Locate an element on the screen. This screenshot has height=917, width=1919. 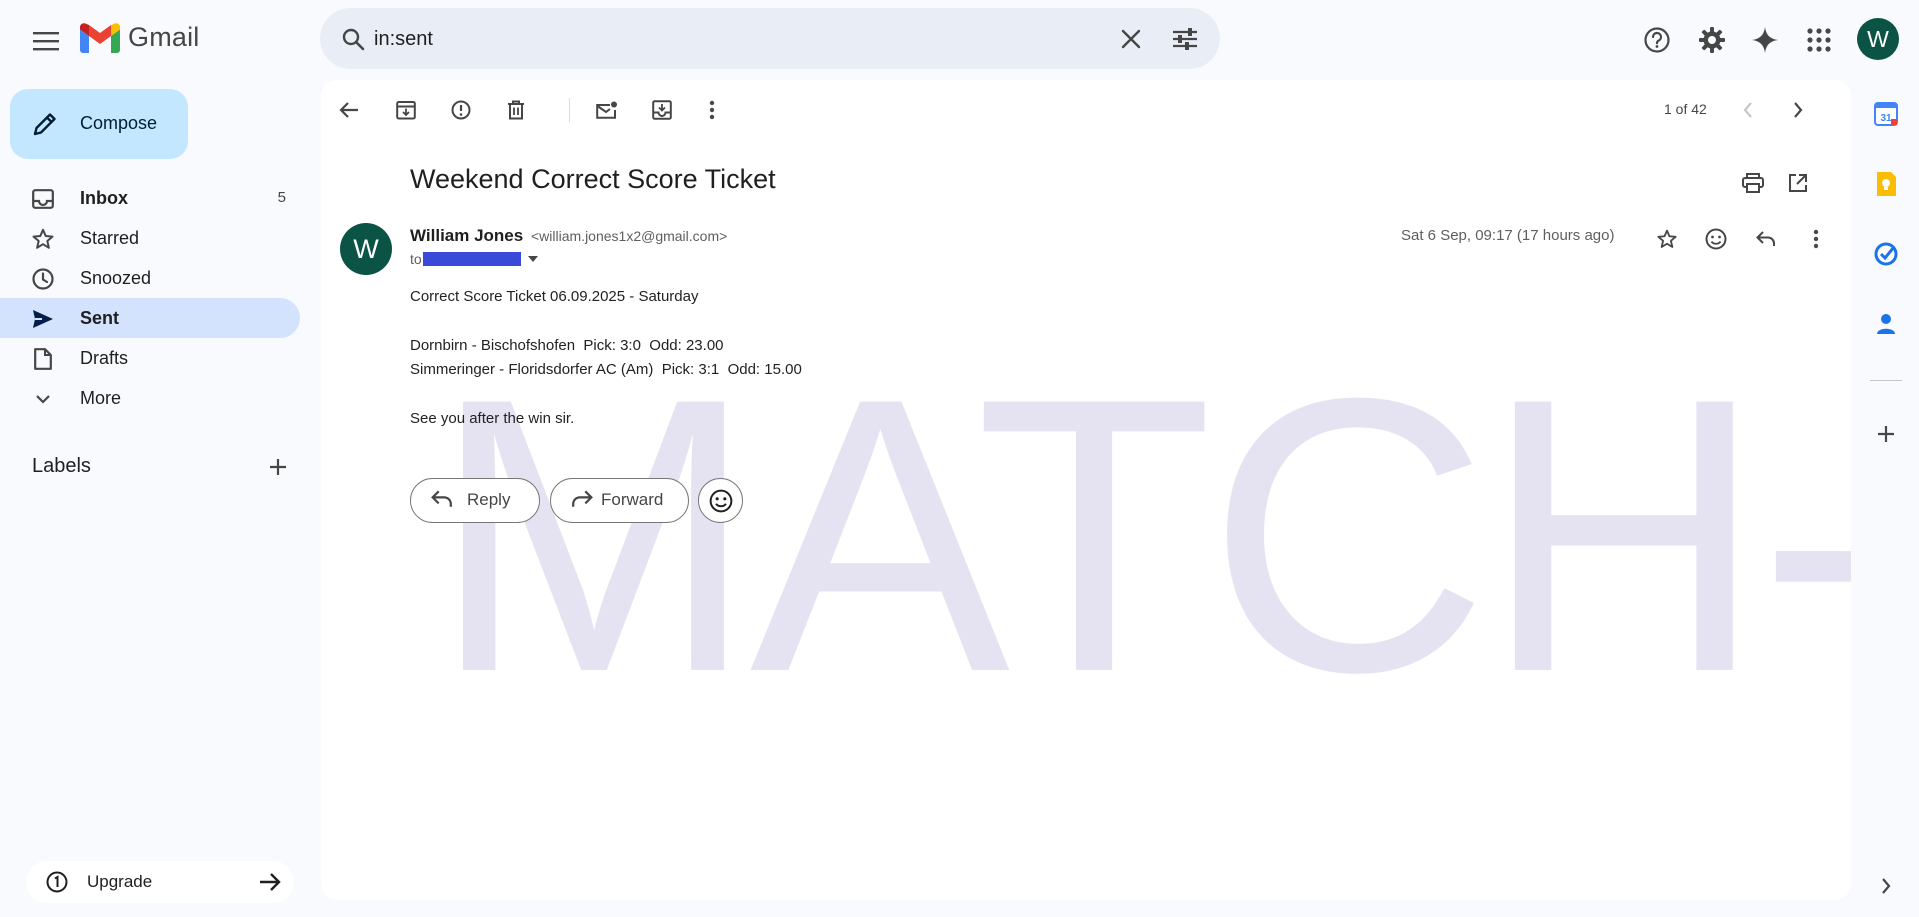
reply-icon is located at coordinates (441, 498).